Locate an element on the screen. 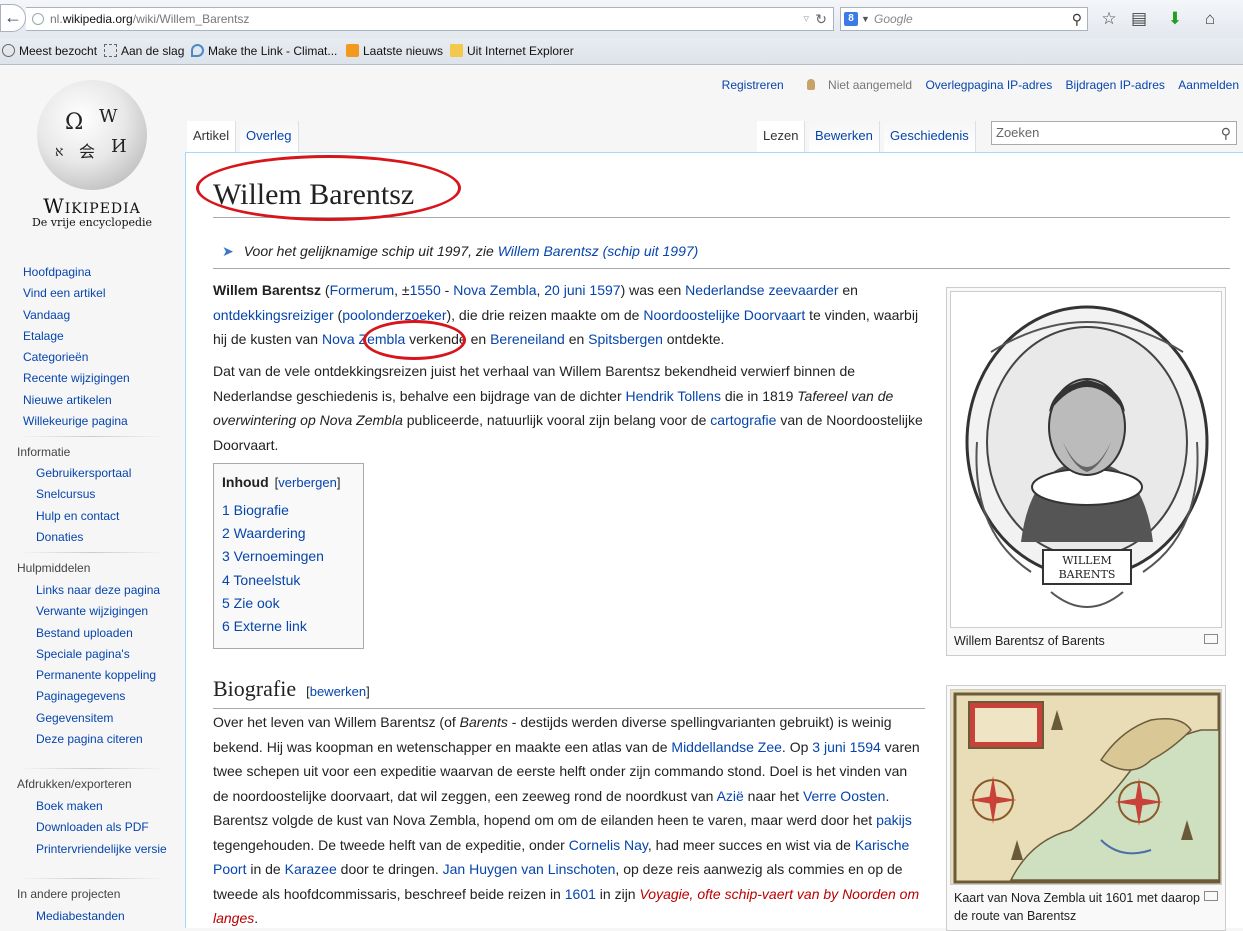 Image resolution: width=1243 pixels, height=931 pixels. google-engine-icon: 8 is located at coordinates (851, 19).